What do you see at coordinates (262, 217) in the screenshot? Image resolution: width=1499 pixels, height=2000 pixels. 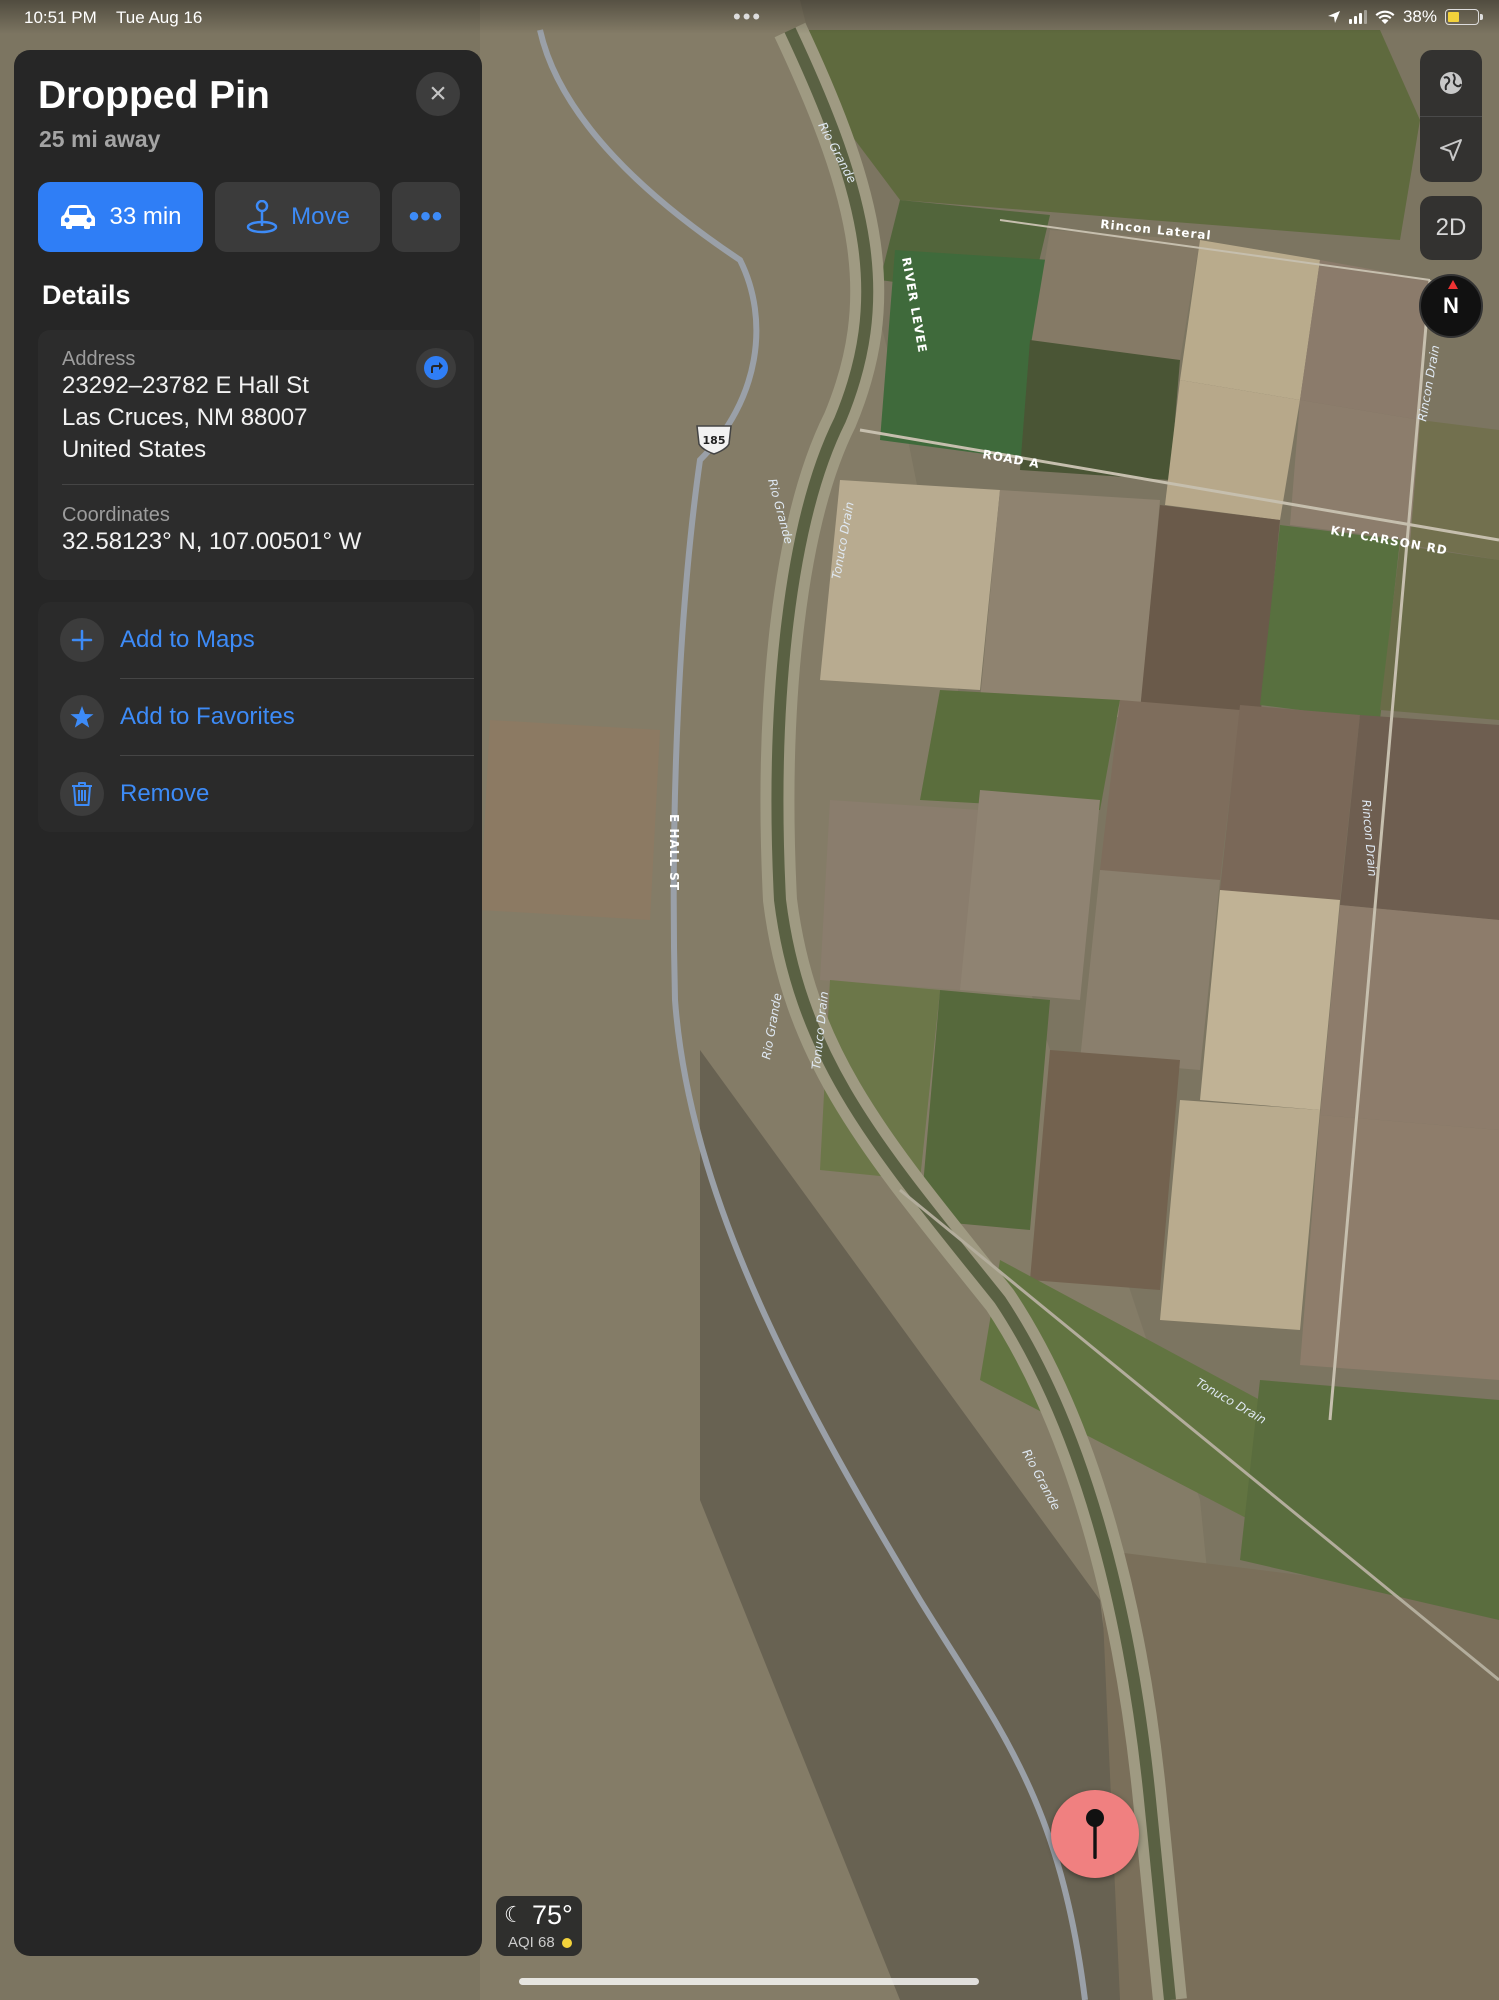 I see `pin-move-icon` at bounding box center [262, 217].